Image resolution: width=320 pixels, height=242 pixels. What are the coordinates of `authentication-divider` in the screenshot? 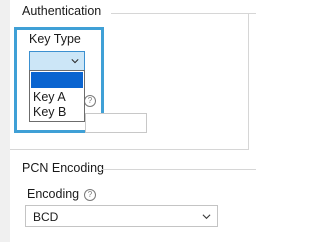 It's located at (183, 13).